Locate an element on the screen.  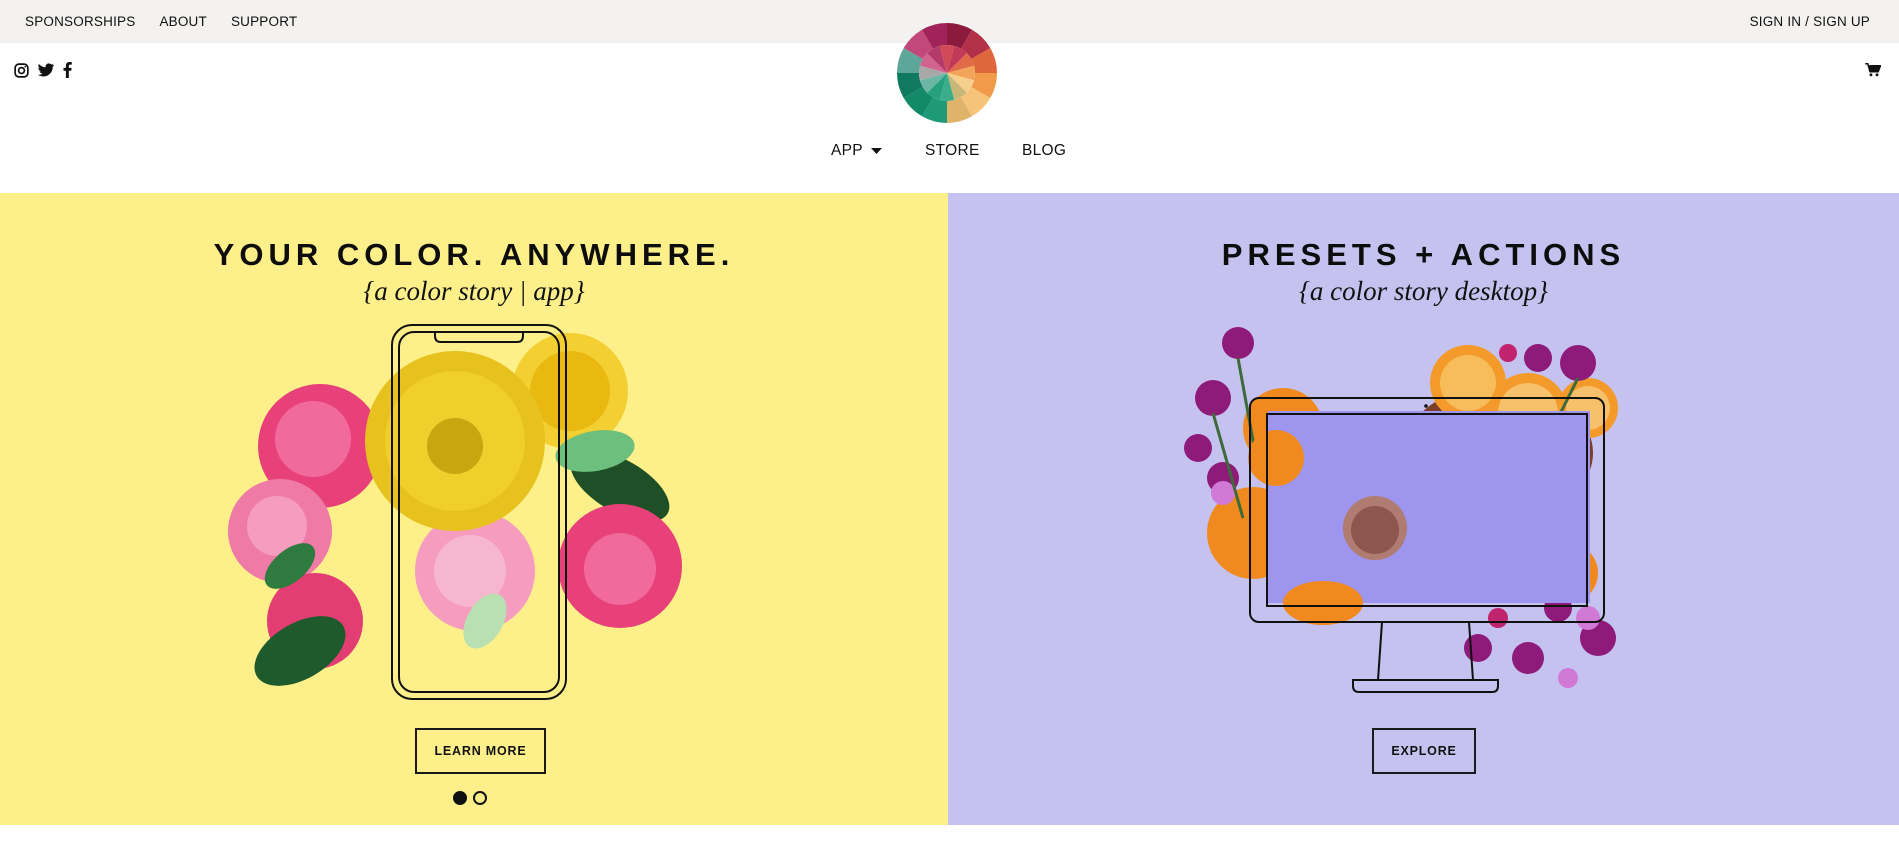
utility-links: SPONSORSHIPS ABOUT SUPPORT is located at coordinates (161, 21).